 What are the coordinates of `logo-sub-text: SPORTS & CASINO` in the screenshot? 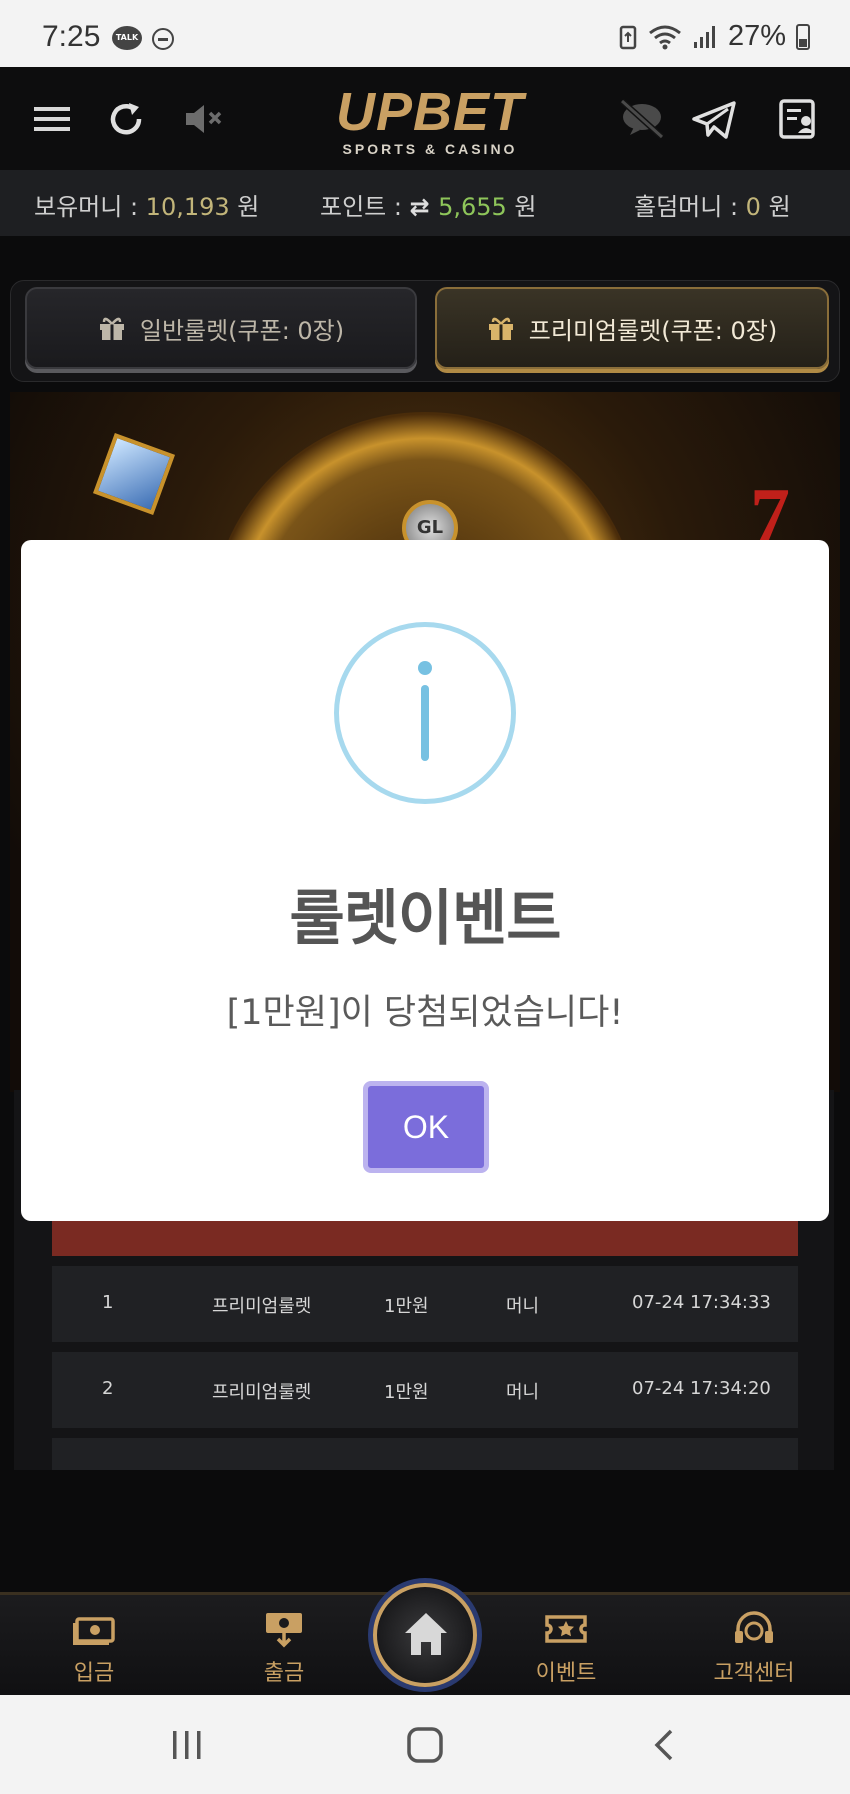 It's located at (430, 149).